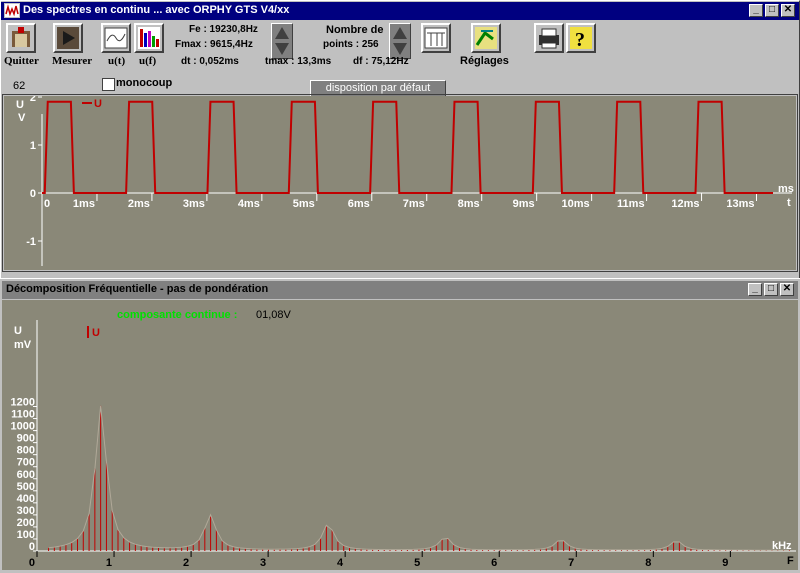 The height and width of the screenshot is (573, 800). What do you see at coordinates (116, 38) in the screenshot?
I see `time-graph-icon` at bounding box center [116, 38].